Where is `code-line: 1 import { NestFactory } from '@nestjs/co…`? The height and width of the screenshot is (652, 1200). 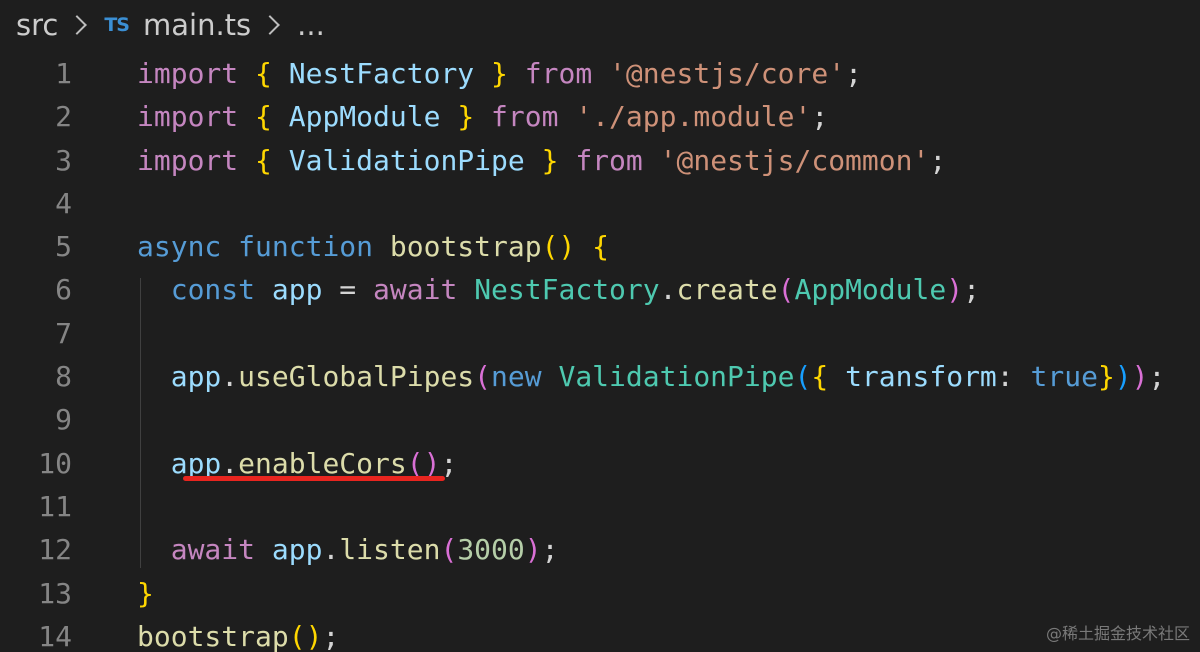
code-line: 1 import { NestFactory } from '@nestjs/co… is located at coordinates (600, 73).